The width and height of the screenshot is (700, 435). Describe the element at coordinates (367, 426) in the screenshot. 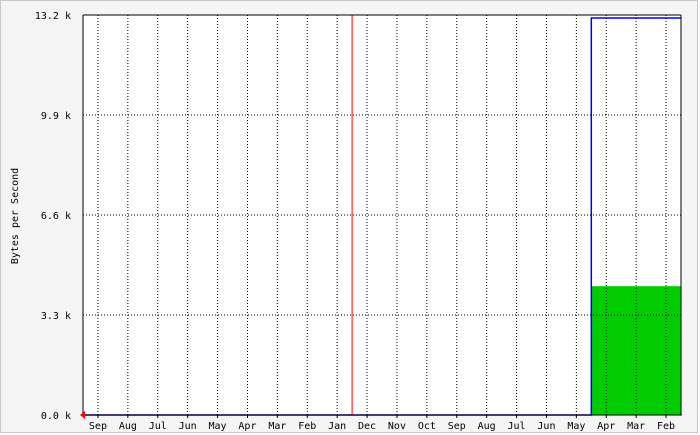

I see `x-tick-label: Dec` at that location.